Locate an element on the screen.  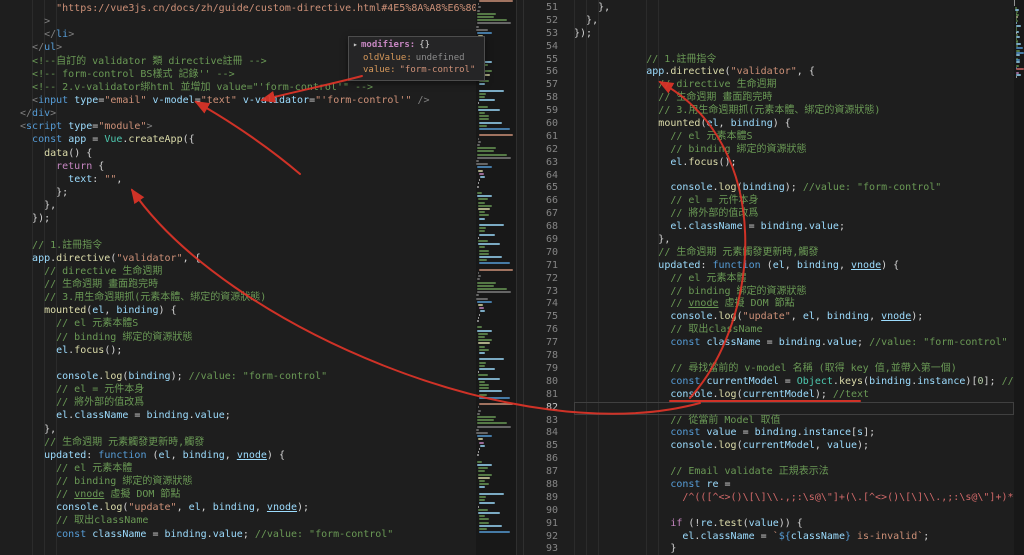
code-line: text: "", is located at coordinates (248, 179).